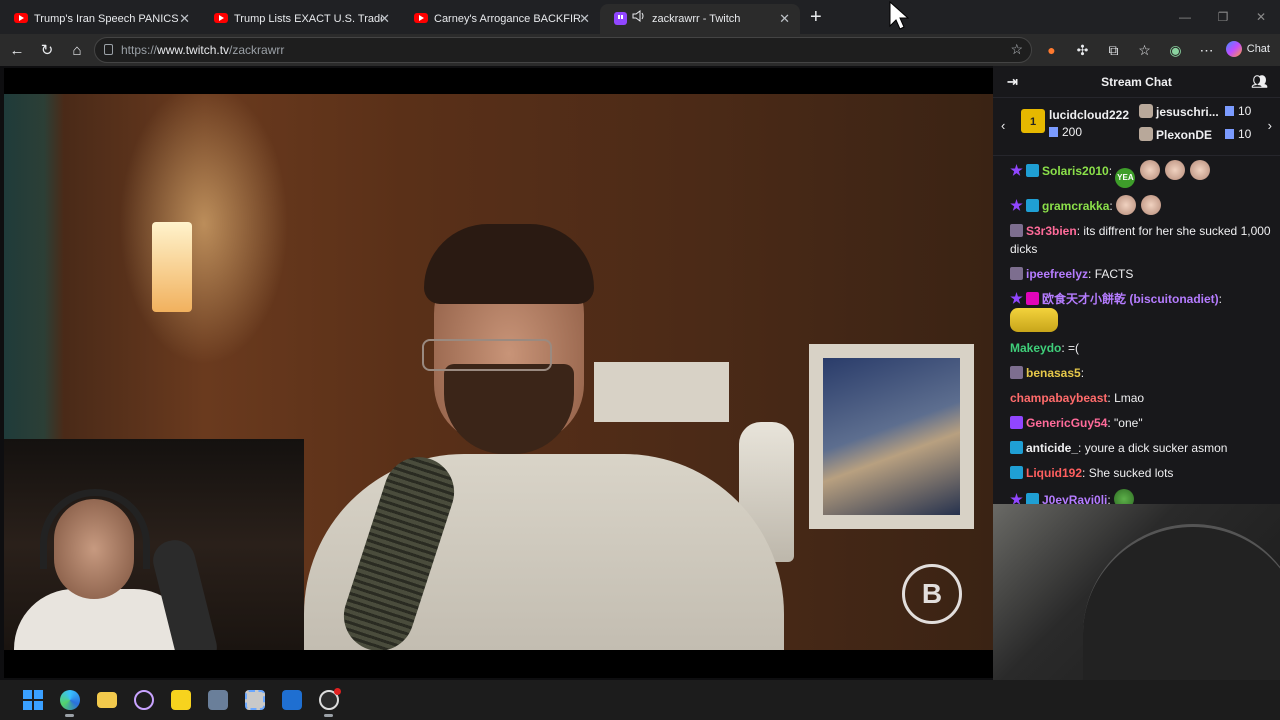 This screenshot has width=1280, height=720. Describe the element at coordinates (1184, 134) in the screenshot. I see `leader-name: PlexonDE` at that location.